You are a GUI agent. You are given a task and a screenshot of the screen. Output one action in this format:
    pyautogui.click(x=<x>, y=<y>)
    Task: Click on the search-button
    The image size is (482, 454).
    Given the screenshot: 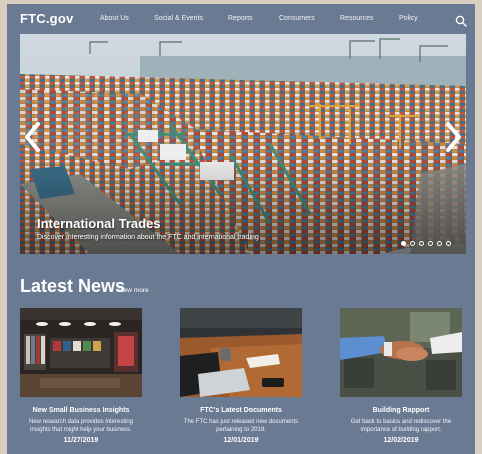 What is the action you would take?
    pyautogui.click(x=461, y=20)
    